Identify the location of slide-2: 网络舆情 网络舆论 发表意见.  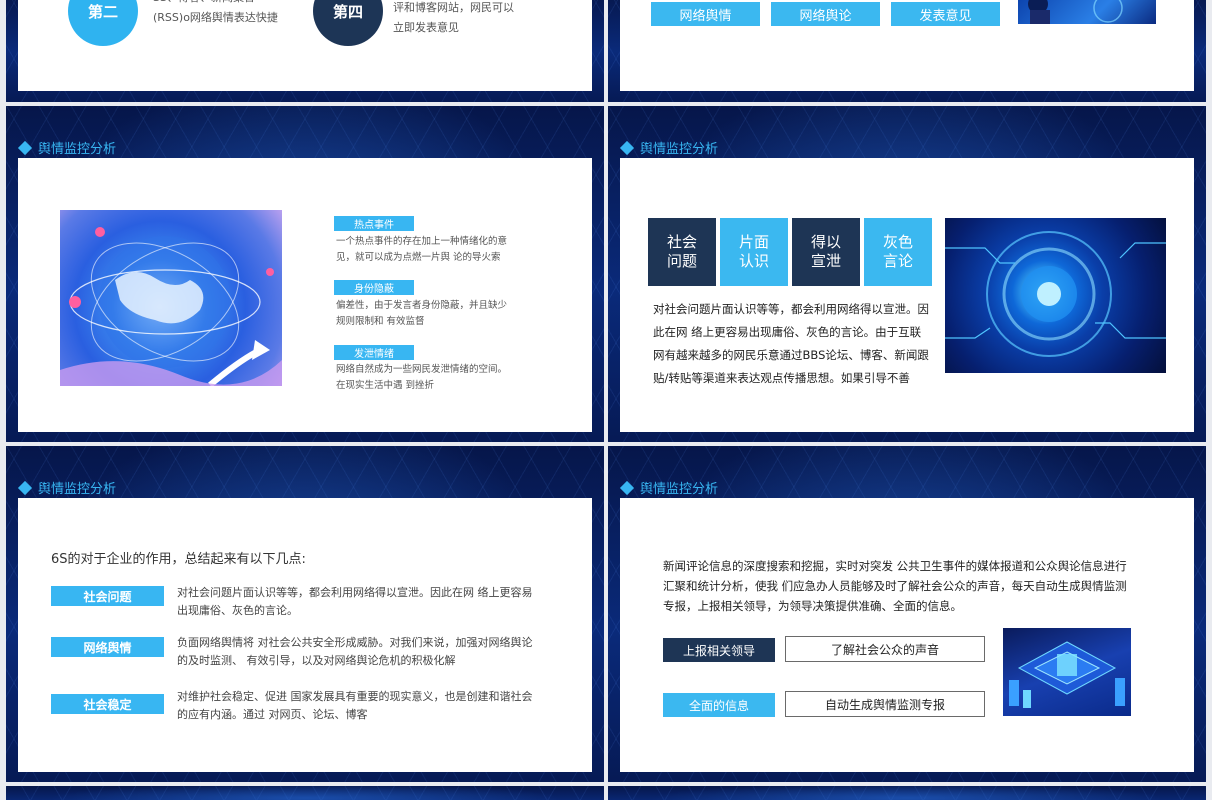
(907, 51).